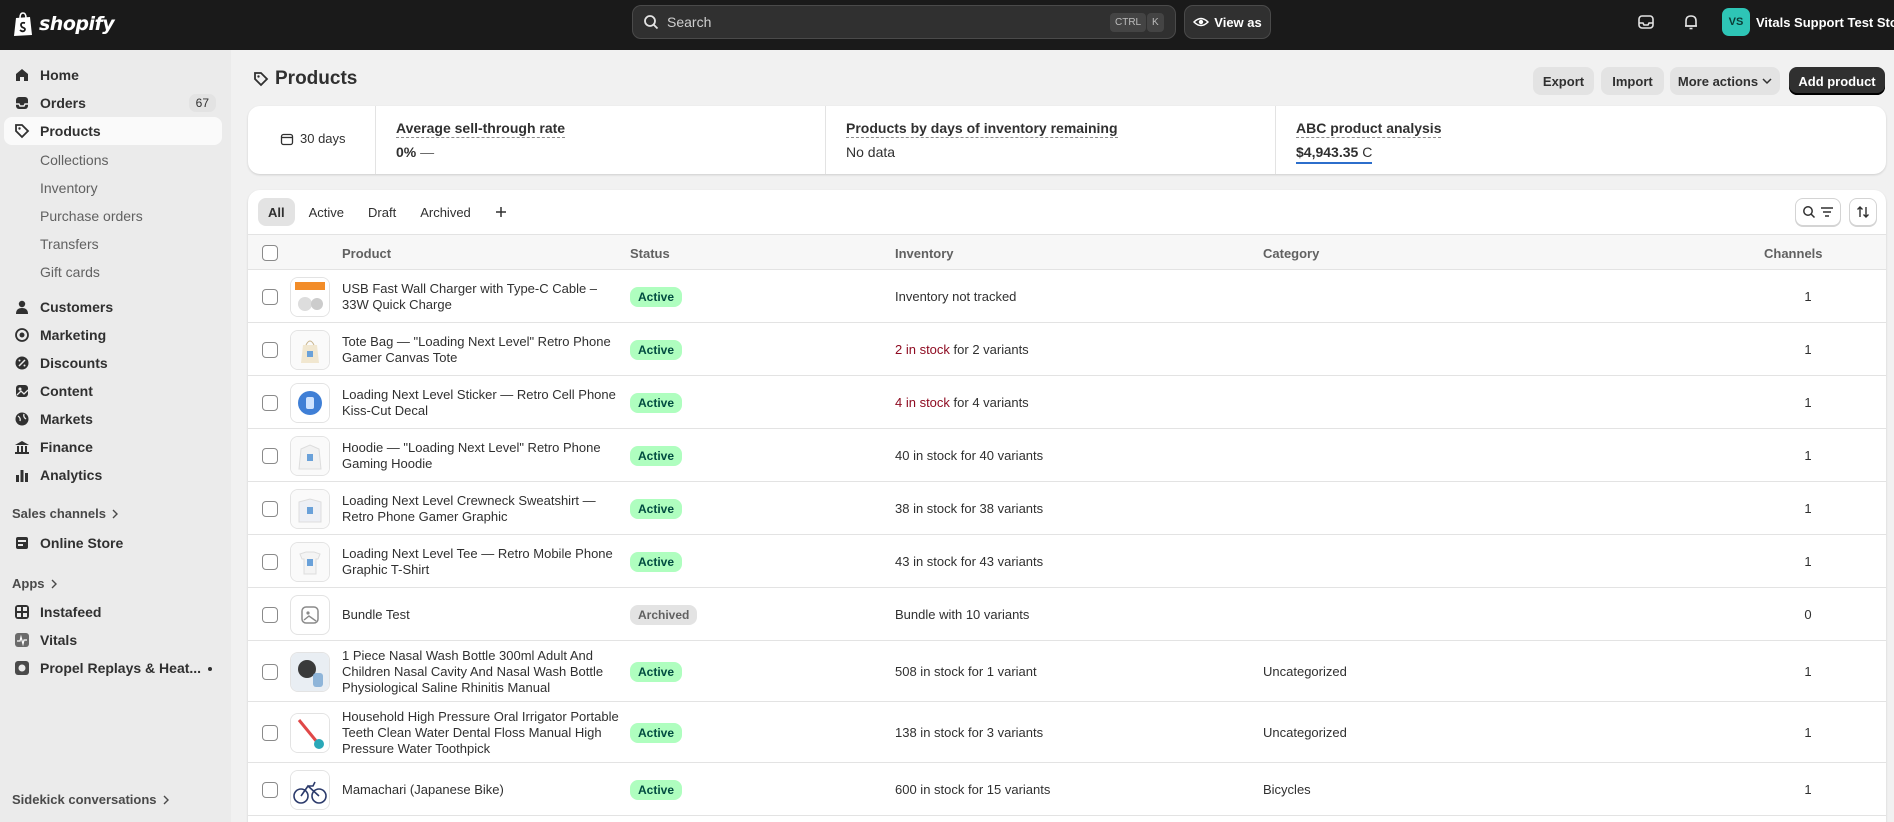 This screenshot has width=1894, height=822. What do you see at coordinates (66, 391) in the screenshot?
I see `sidebar-item-label: Content` at bounding box center [66, 391].